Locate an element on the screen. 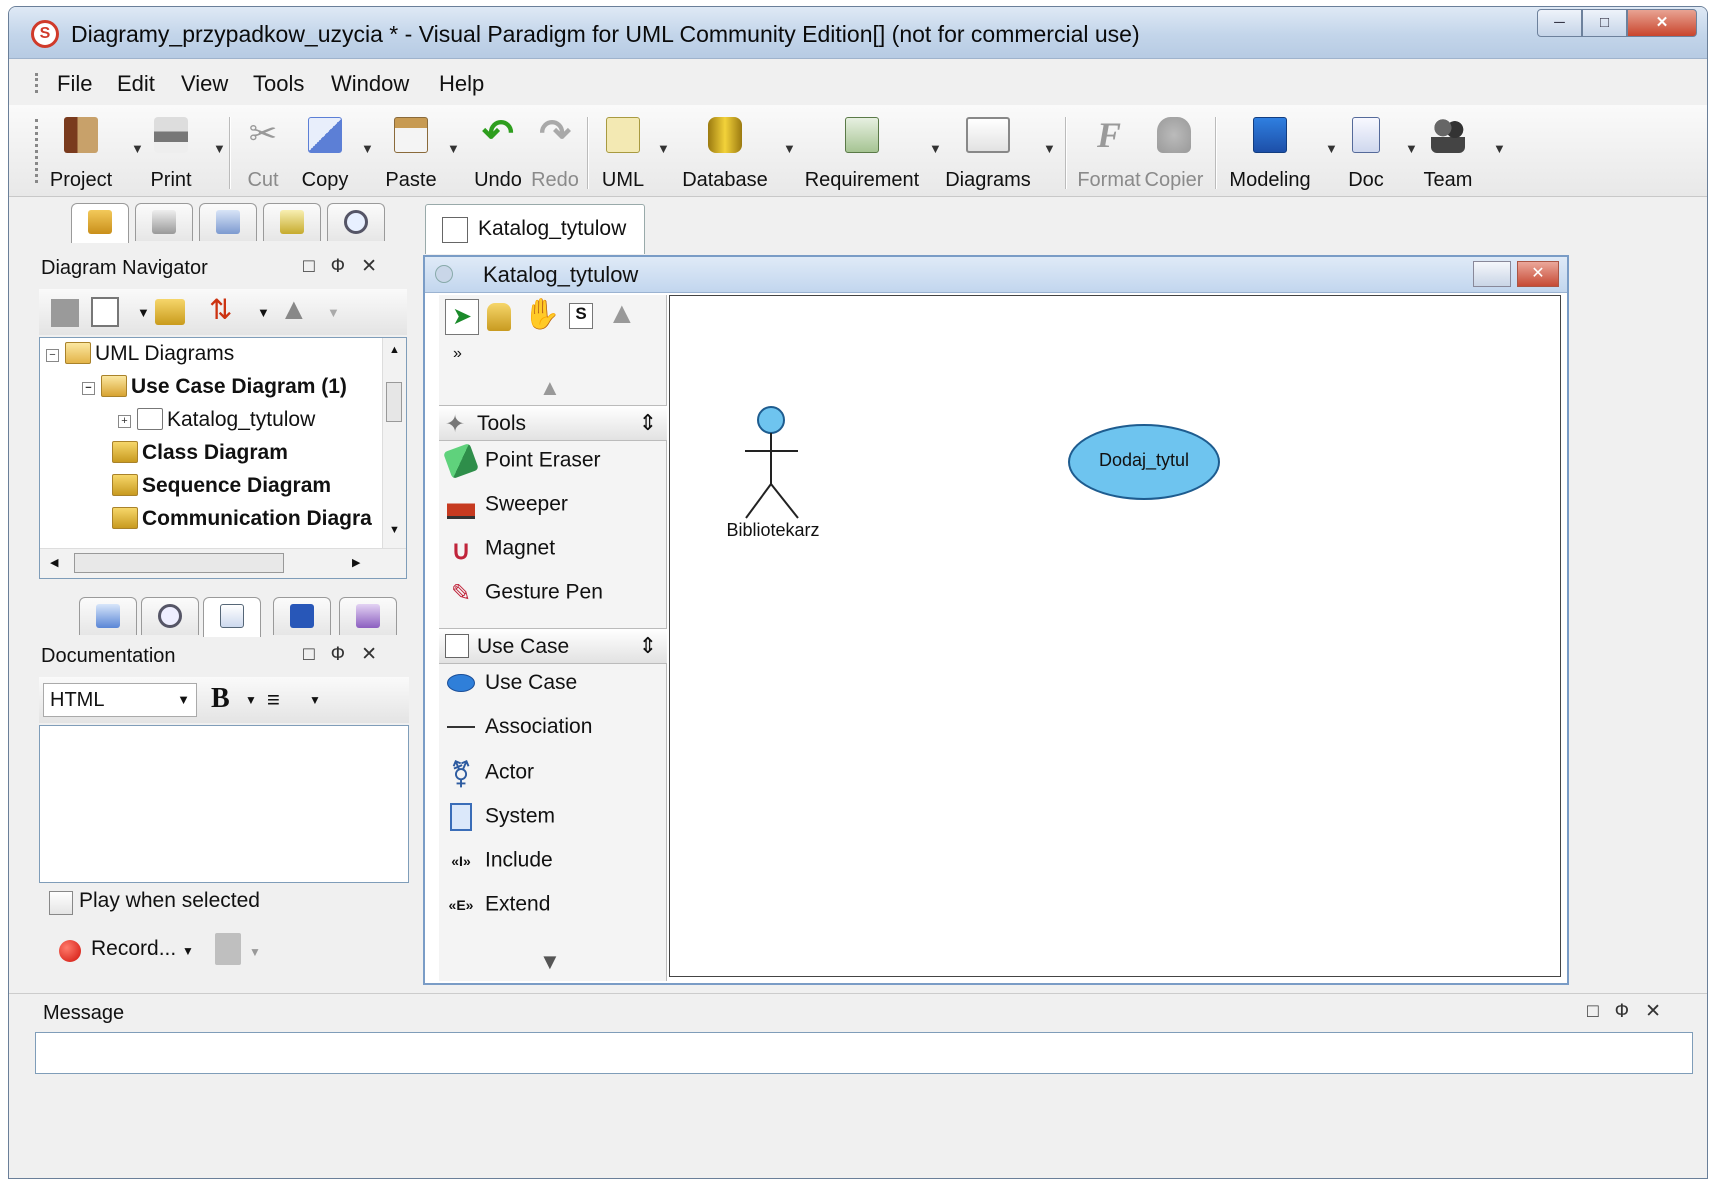  attachment-dropdown-icon: ▼ is located at coordinates (255, 952).